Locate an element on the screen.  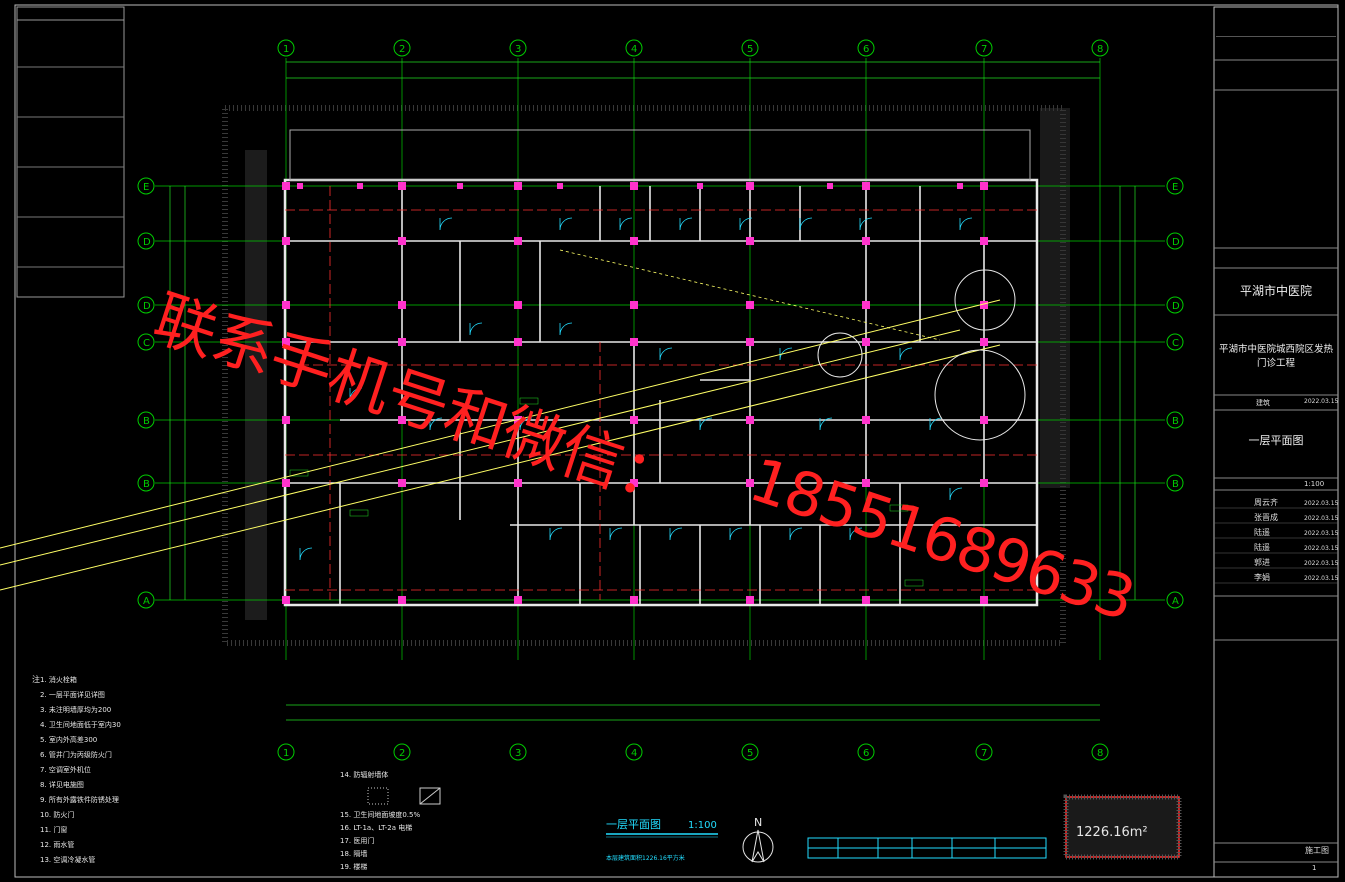
area-value: 1226.16m² is located at coordinates (1112, 832).